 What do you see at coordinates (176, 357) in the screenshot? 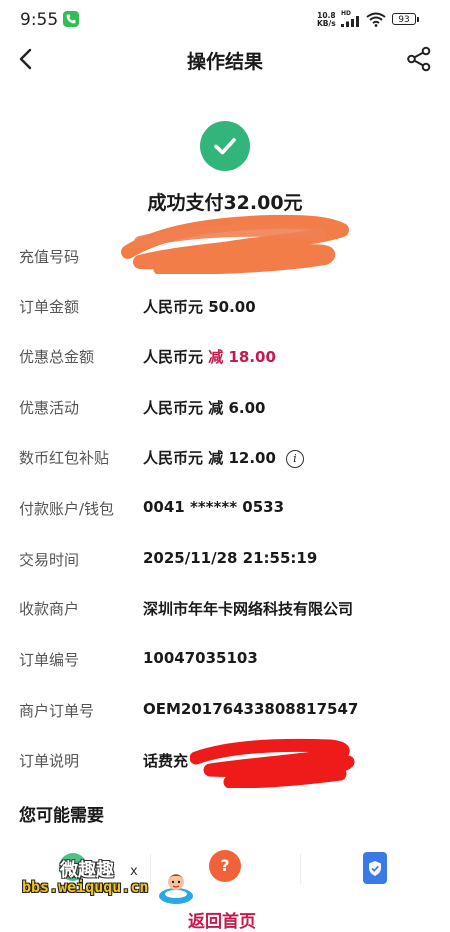
I see `detail-value-prefix: 人民币元` at bounding box center [176, 357].